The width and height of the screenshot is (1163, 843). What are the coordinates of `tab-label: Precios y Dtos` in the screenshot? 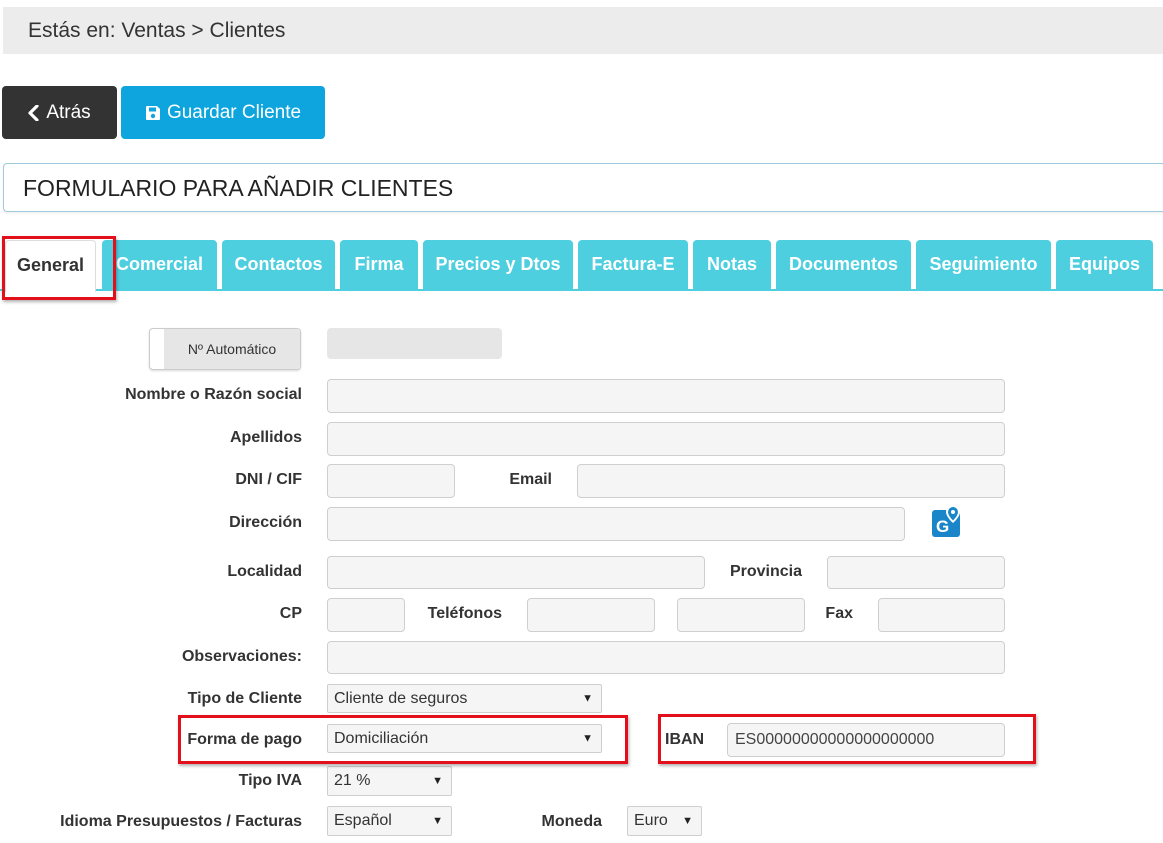 It's located at (498, 264).